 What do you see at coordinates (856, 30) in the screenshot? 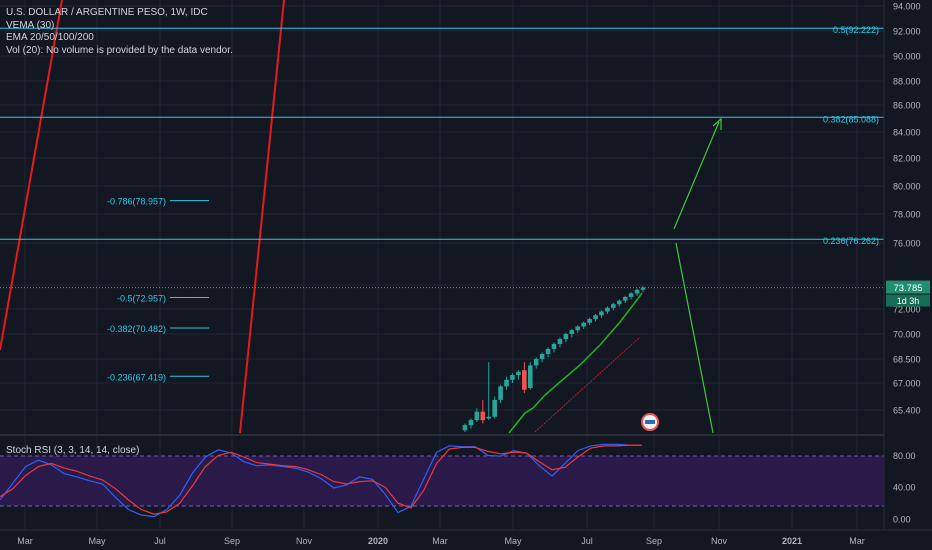
I see `fib-label-0: 0.5(92.222)` at bounding box center [856, 30].